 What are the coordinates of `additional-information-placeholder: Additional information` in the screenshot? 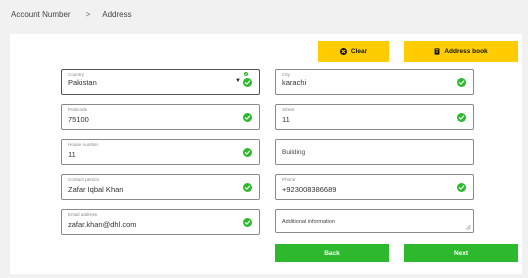 It's located at (308, 222).